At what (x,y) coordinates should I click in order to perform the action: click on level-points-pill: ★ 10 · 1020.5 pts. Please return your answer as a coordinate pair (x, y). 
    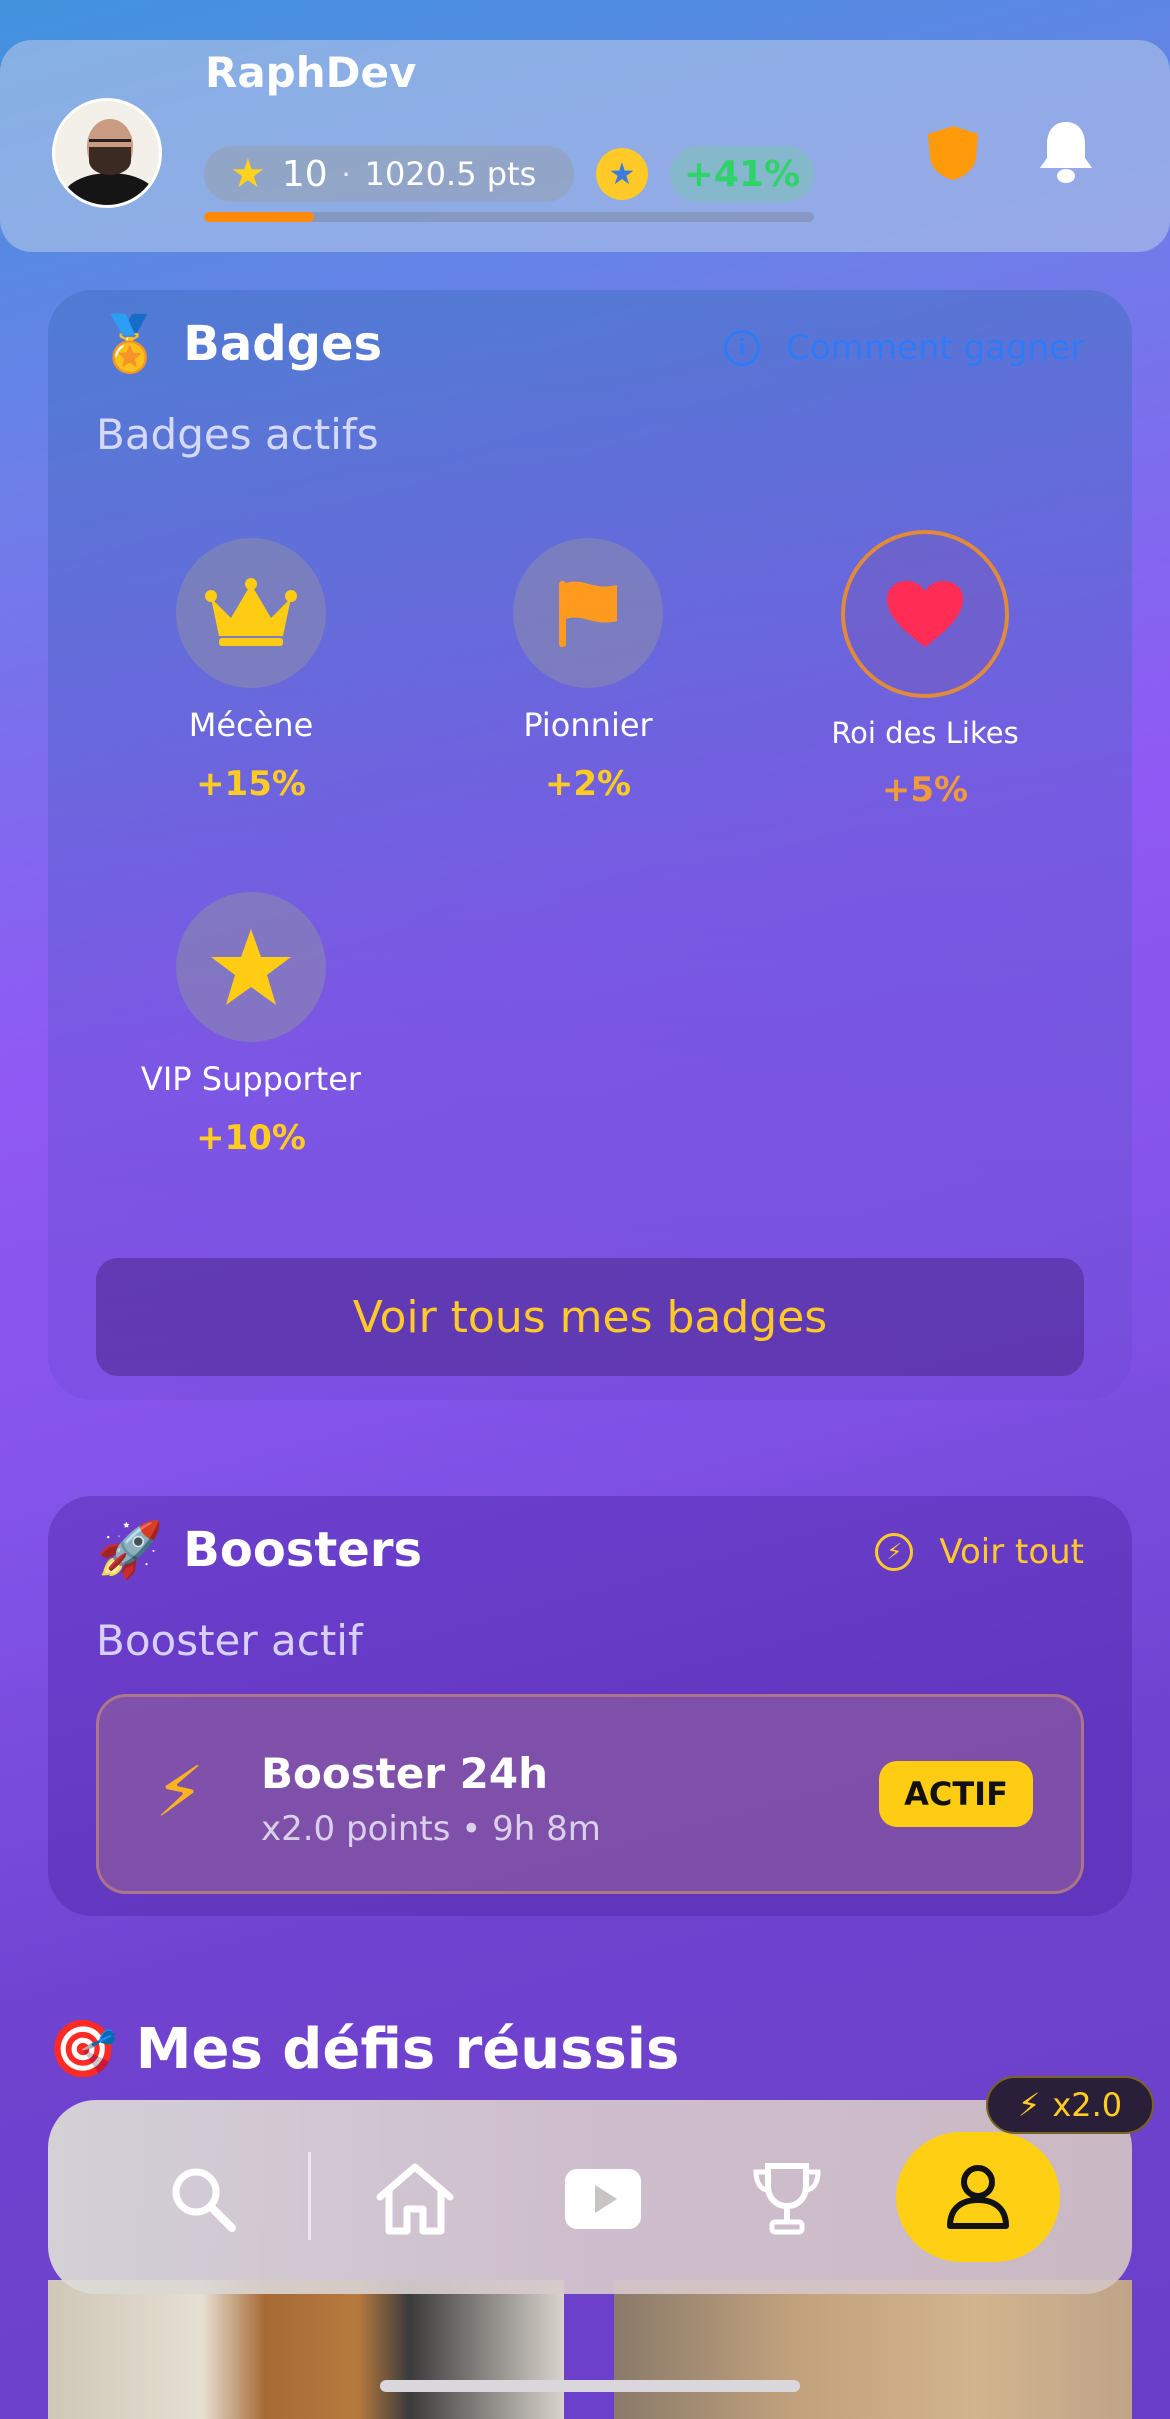
    Looking at the image, I should click on (389, 174).